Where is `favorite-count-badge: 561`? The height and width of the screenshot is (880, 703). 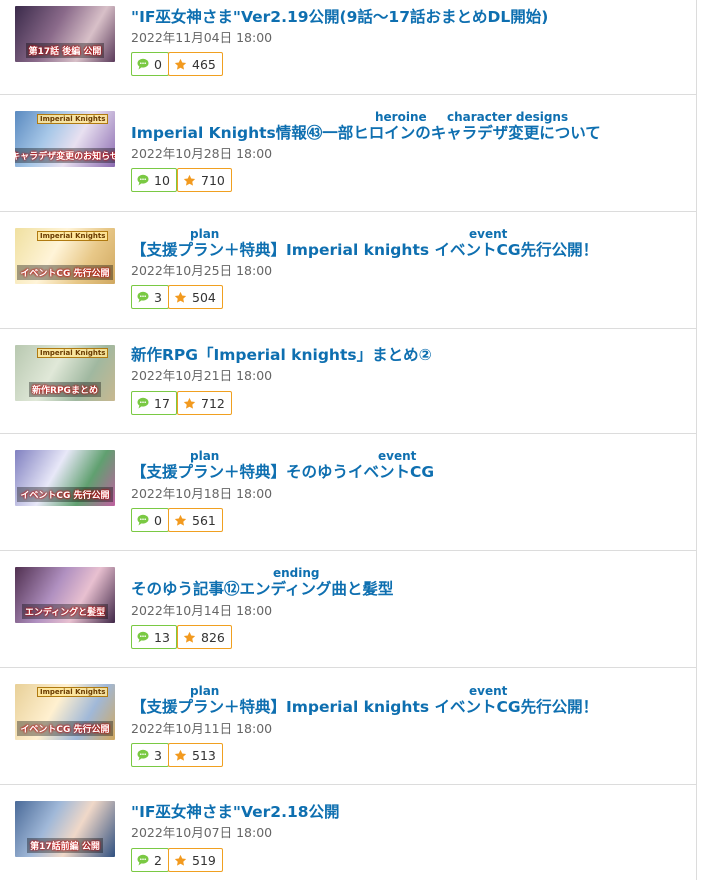 favorite-count-badge: 561 is located at coordinates (195, 520).